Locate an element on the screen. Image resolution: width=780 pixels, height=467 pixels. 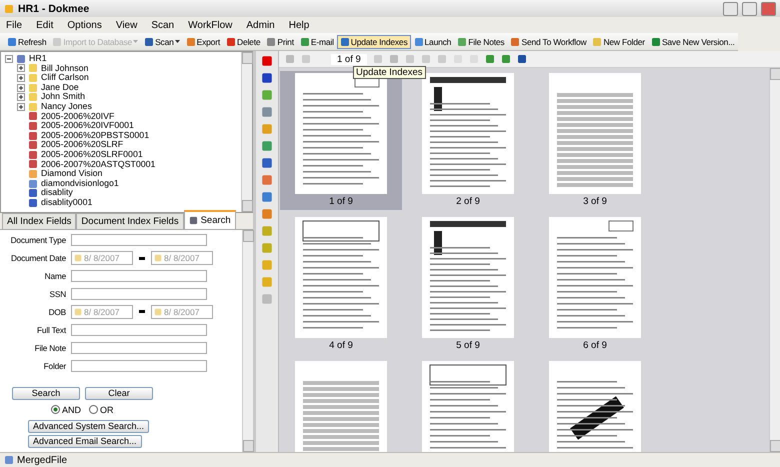
status-text: MergedFile is located at coordinates (42, 460).